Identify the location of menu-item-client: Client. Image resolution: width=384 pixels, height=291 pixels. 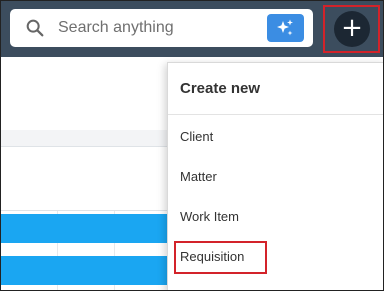
(275, 137).